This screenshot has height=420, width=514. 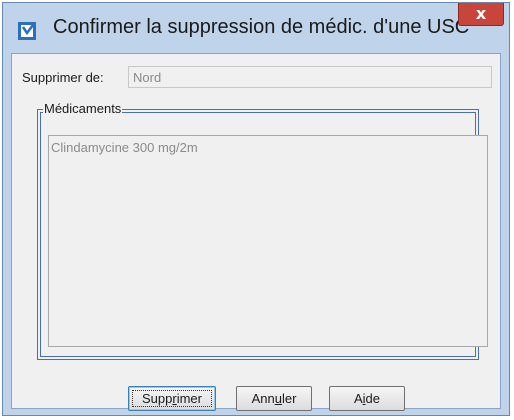 I want to click on delete-from-field: Nord, so click(x=310, y=77).